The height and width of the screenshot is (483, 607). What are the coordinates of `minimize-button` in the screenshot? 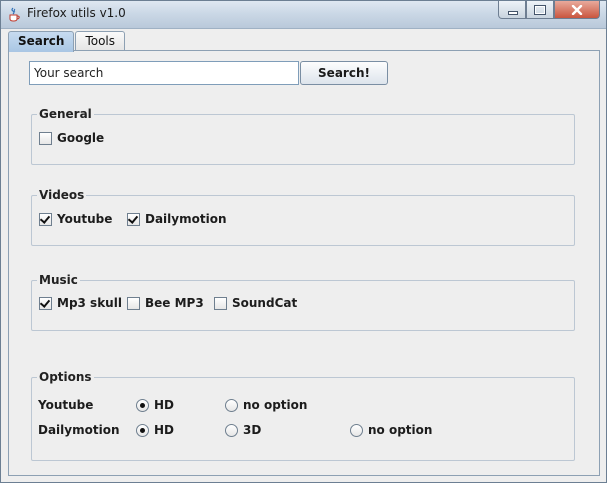 It's located at (512, 10).